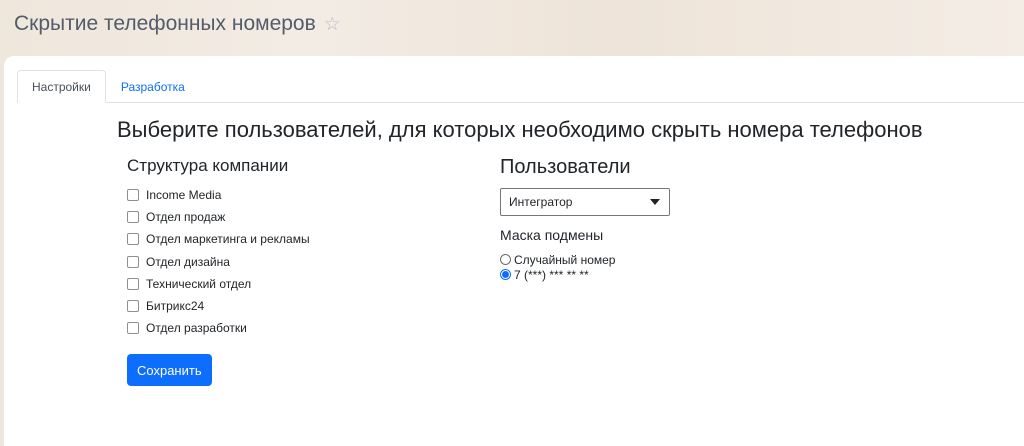  I want to click on structure-item-sales: Отдел продаж, so click(297, 217).